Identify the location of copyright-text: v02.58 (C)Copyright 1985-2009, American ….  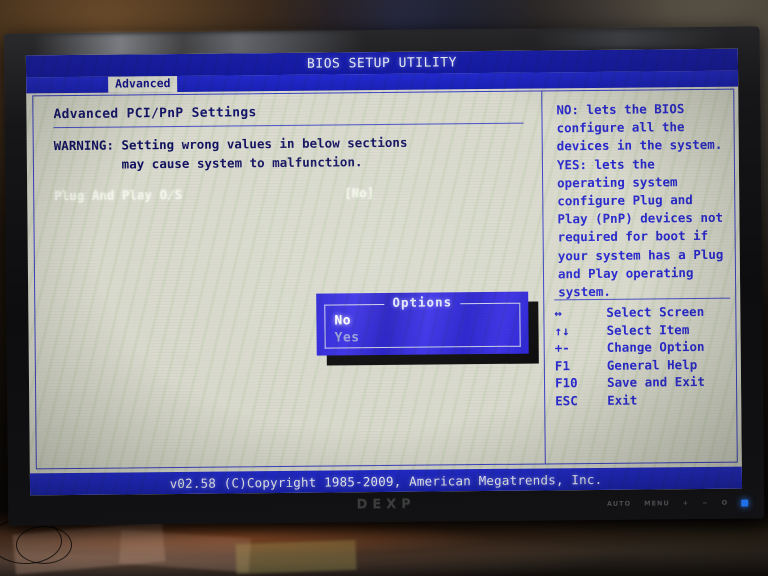
(386, 481).